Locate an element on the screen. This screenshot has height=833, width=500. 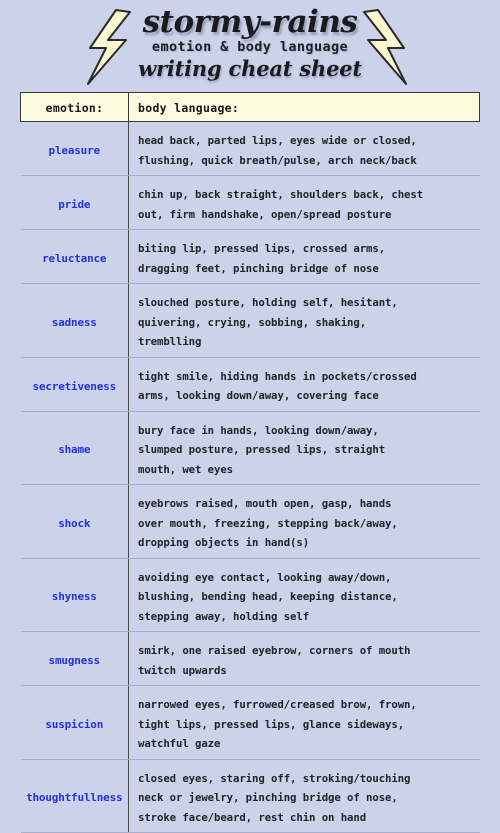
emotion-label: pride is located at coordinates (74, 204).